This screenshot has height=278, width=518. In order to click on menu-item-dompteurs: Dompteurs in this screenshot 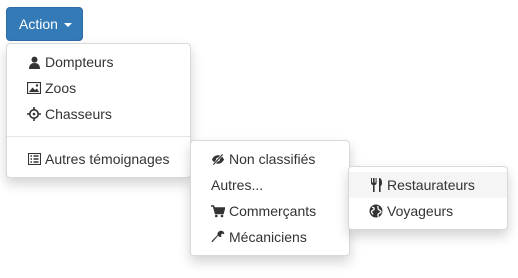, I will do `click(98, 62)`.